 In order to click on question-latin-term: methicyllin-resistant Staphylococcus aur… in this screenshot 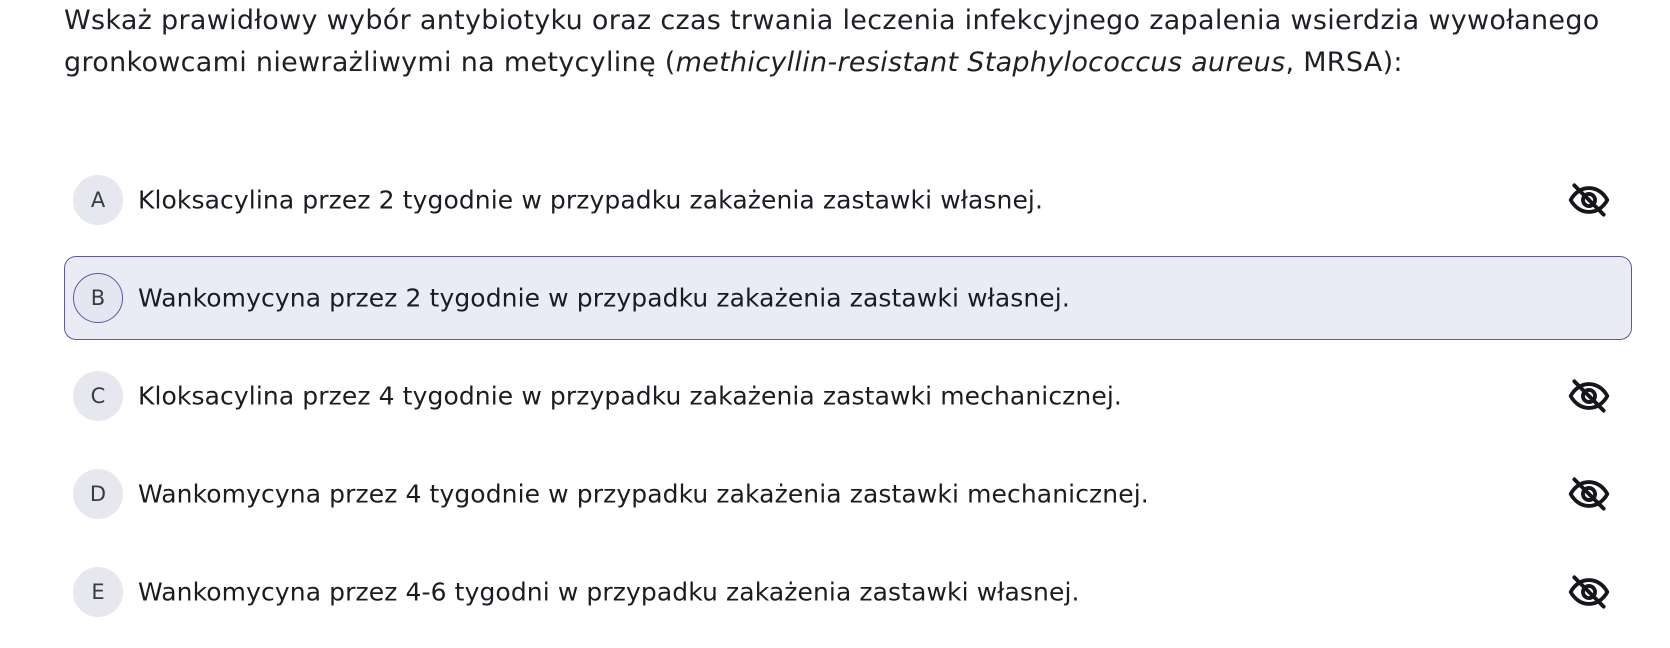, I will do `click(980, 62)`.